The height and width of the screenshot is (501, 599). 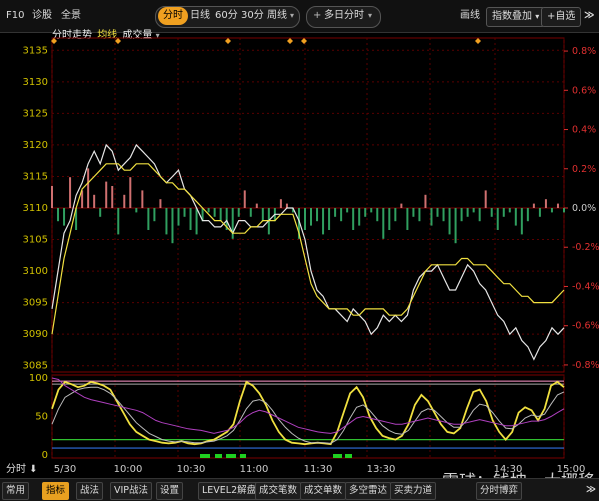 What do you see at coordinates (499, 491) in the screenshot?
I see `tab-intraday-game: 分时博弈` at bounding box center [499, 491].